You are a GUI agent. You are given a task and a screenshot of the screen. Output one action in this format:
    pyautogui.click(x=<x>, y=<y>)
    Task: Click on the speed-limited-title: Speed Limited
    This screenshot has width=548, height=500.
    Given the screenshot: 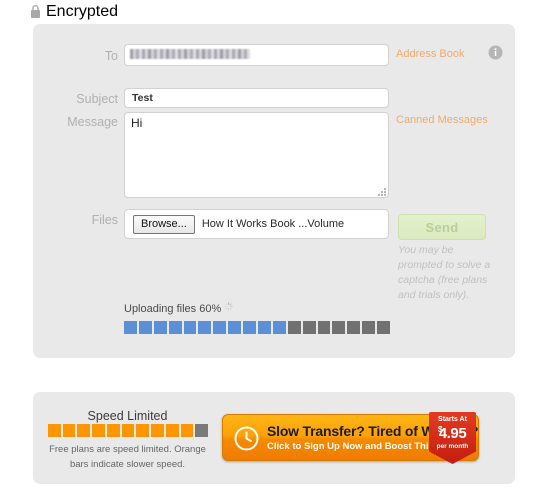 What is the action you would take?
    pyautogui.click(x=127, y=416)
    